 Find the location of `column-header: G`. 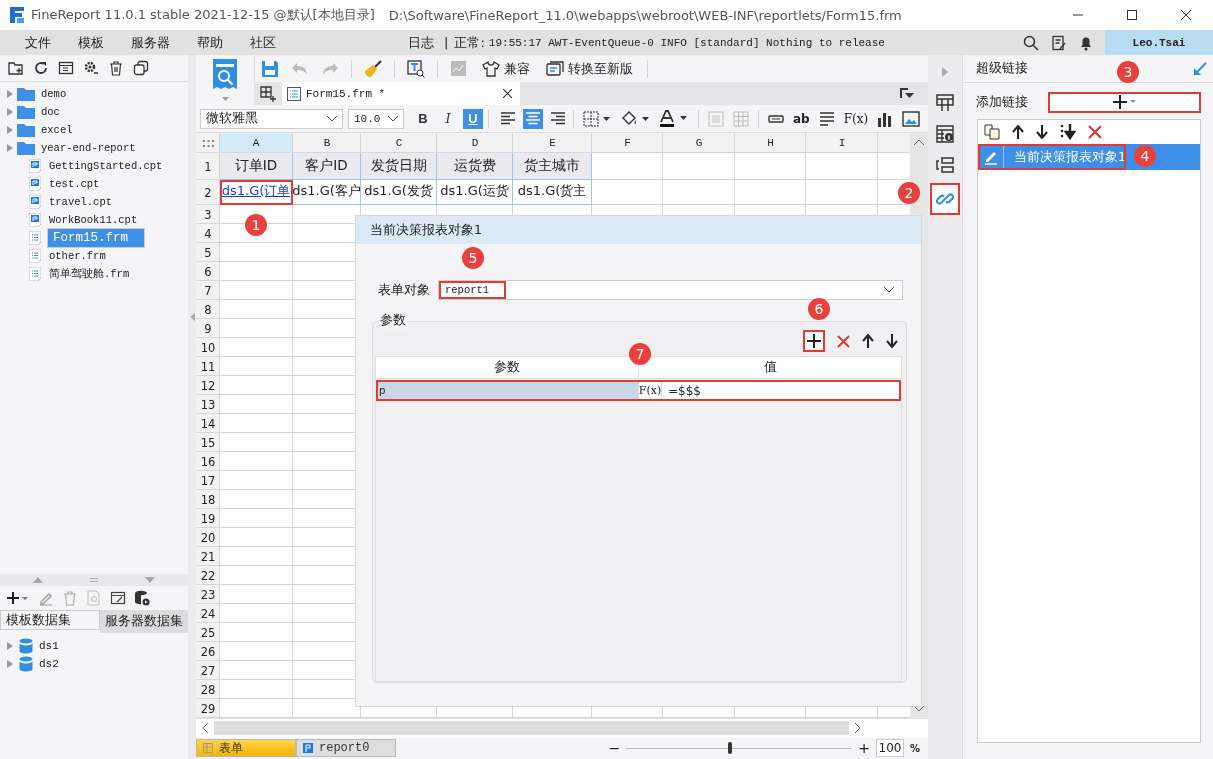

column-header: G is located at coordinates (699, 143).